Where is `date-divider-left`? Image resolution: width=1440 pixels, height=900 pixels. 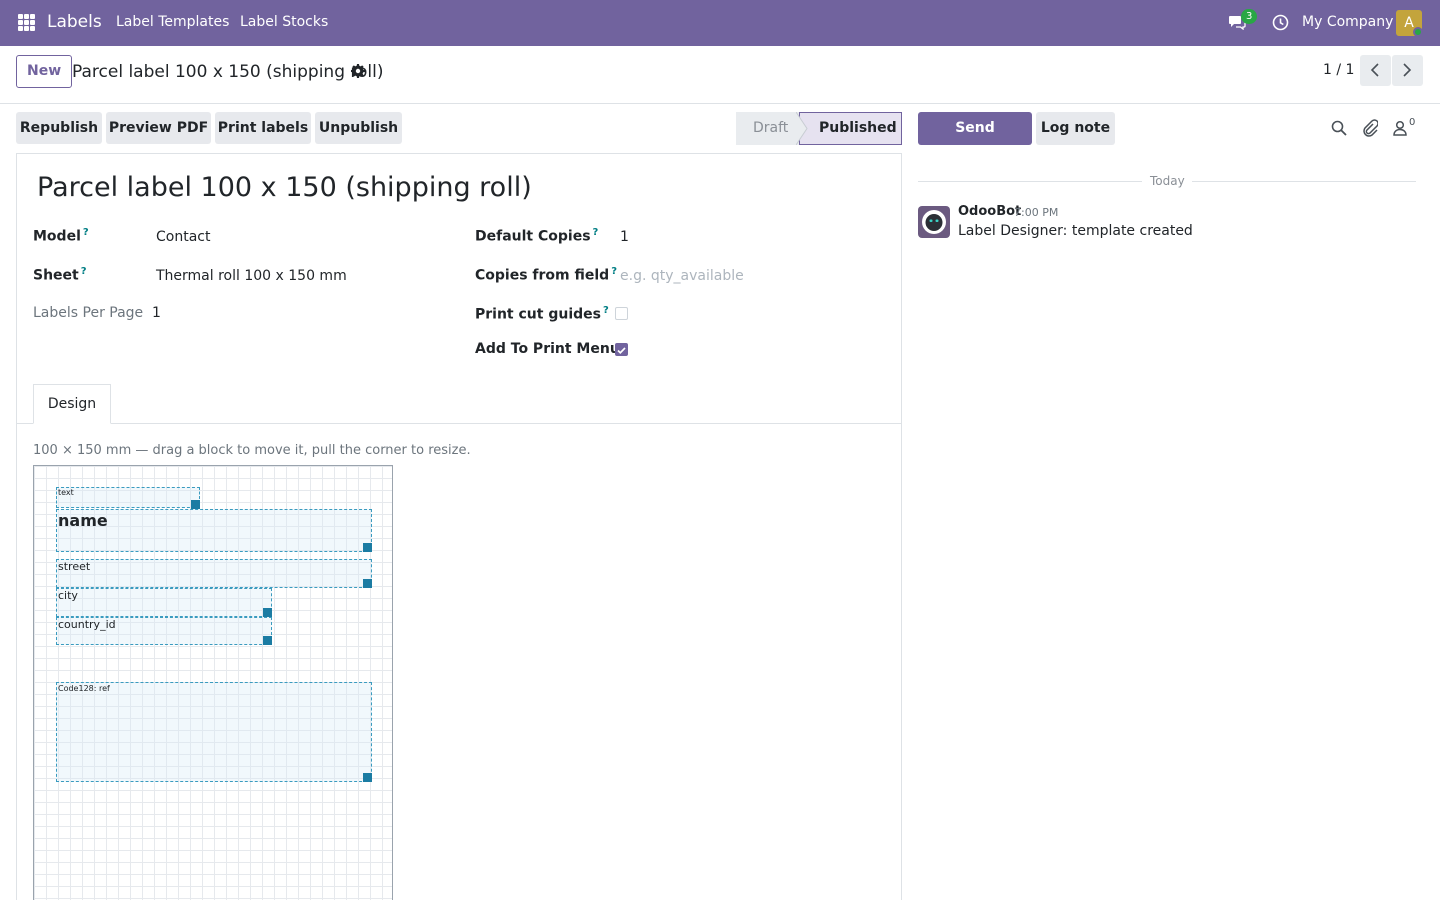 date-divider-left is located at coordinates (1030, 181).